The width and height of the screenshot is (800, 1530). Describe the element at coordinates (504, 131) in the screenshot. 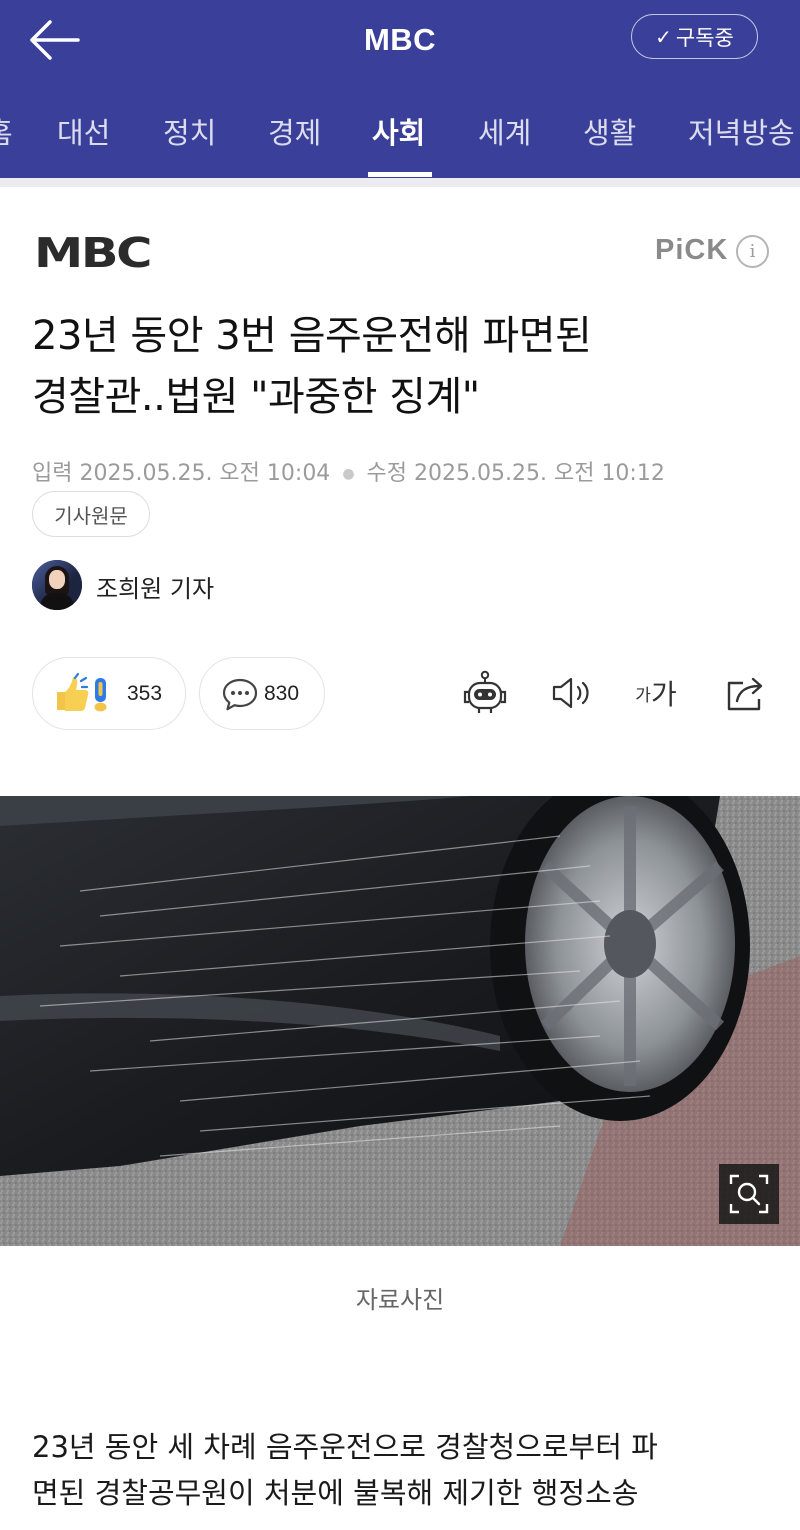

I see `tab-world: 세계` at that location.